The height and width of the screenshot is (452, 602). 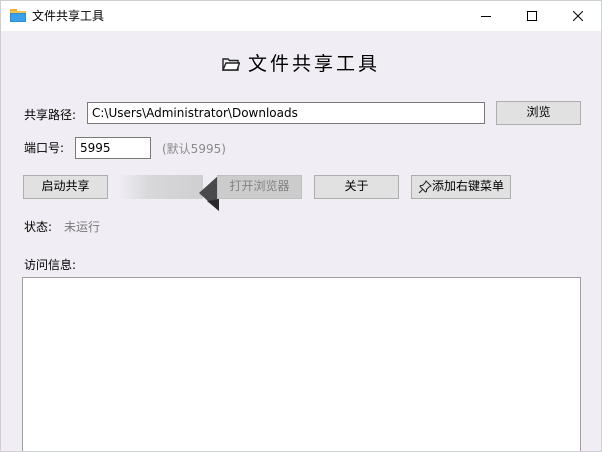 What do you see at coordinates (209, 193) in the screenshot?
I see `arrow-shape-icon` at bounding box center [209, 193].